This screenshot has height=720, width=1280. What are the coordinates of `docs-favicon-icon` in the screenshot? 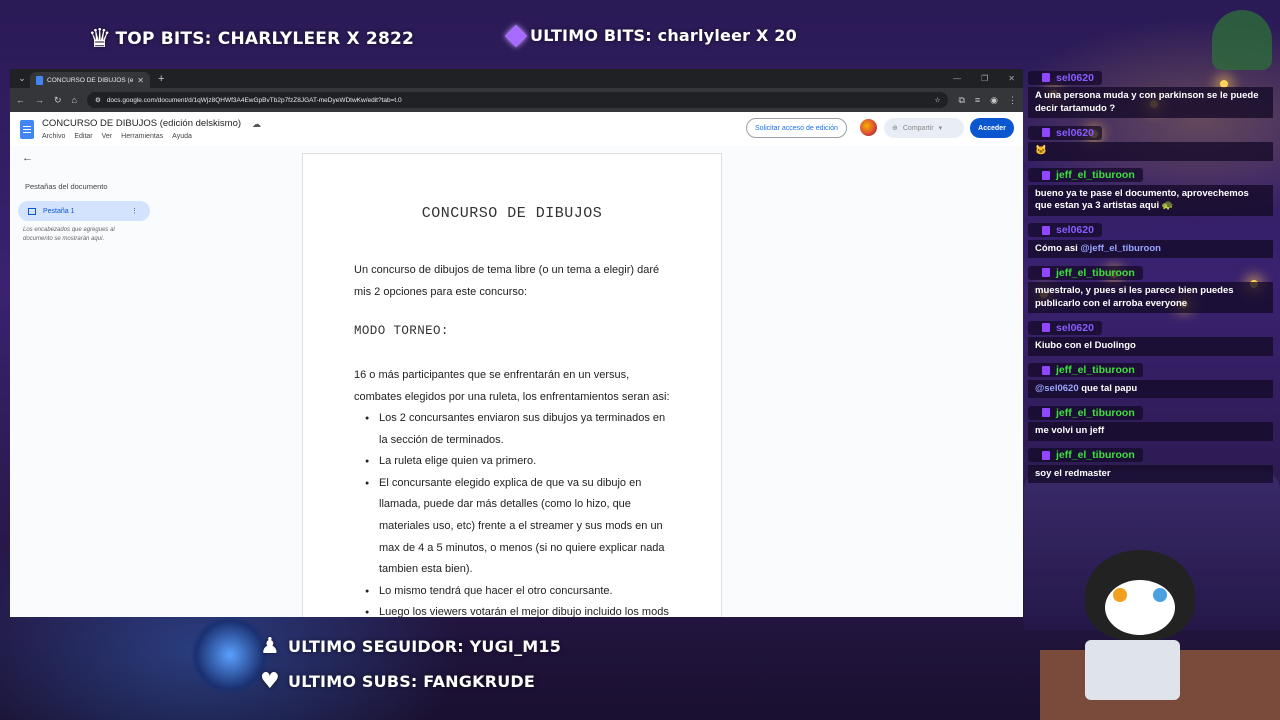 It's located at (39, 80).